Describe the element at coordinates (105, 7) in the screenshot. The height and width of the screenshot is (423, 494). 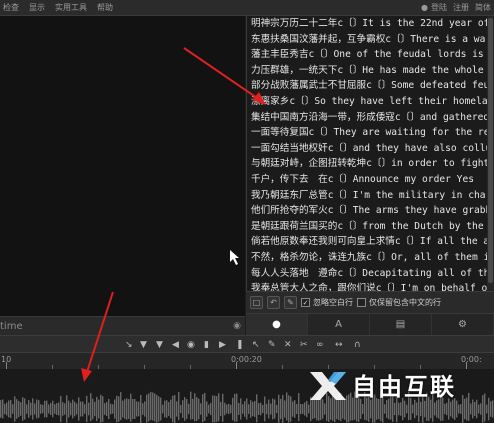
I see `menu-item-help: 帮助` at that location.